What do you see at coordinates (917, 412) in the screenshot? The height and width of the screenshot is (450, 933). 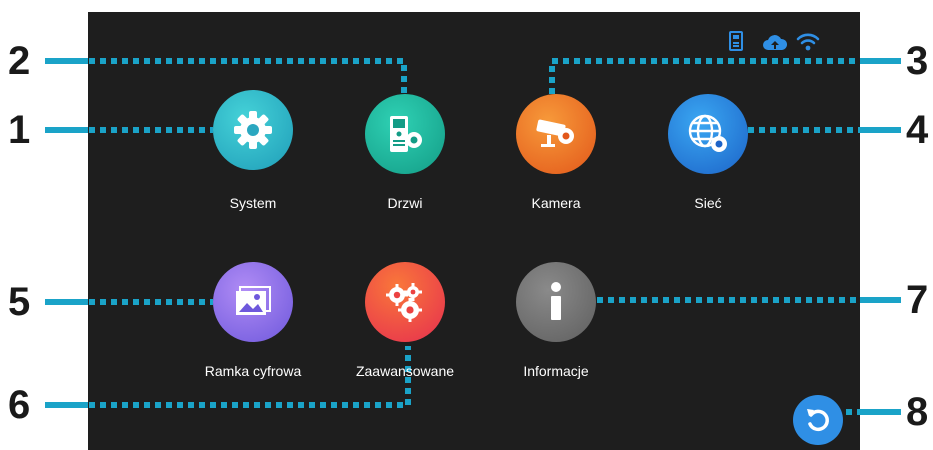 I see `callout-number-8: 8` at bounding box center [917, 412].